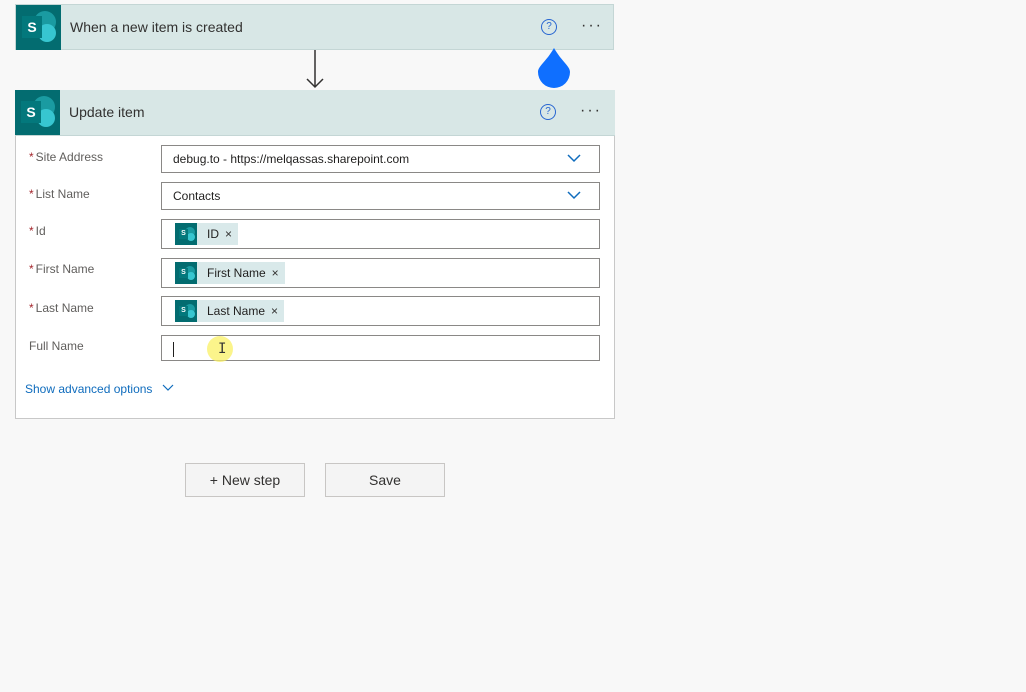 The image size is (1026, 692). Describe the element at coordinates (197, 196) in the screenshot. I see `list-name-value: Contacts` at that location.